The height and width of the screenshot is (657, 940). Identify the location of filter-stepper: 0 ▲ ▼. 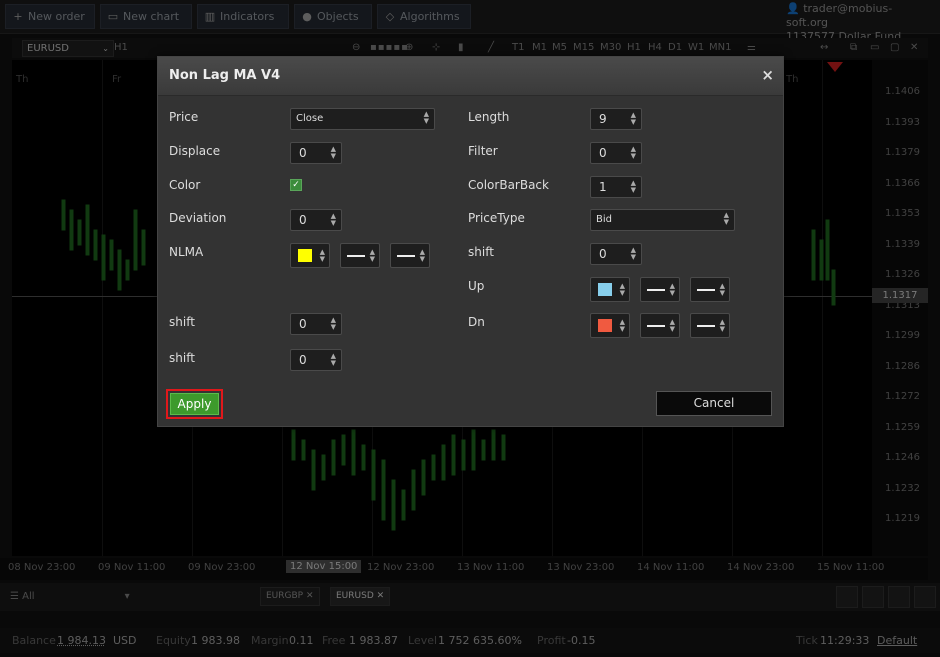
(616, 153).